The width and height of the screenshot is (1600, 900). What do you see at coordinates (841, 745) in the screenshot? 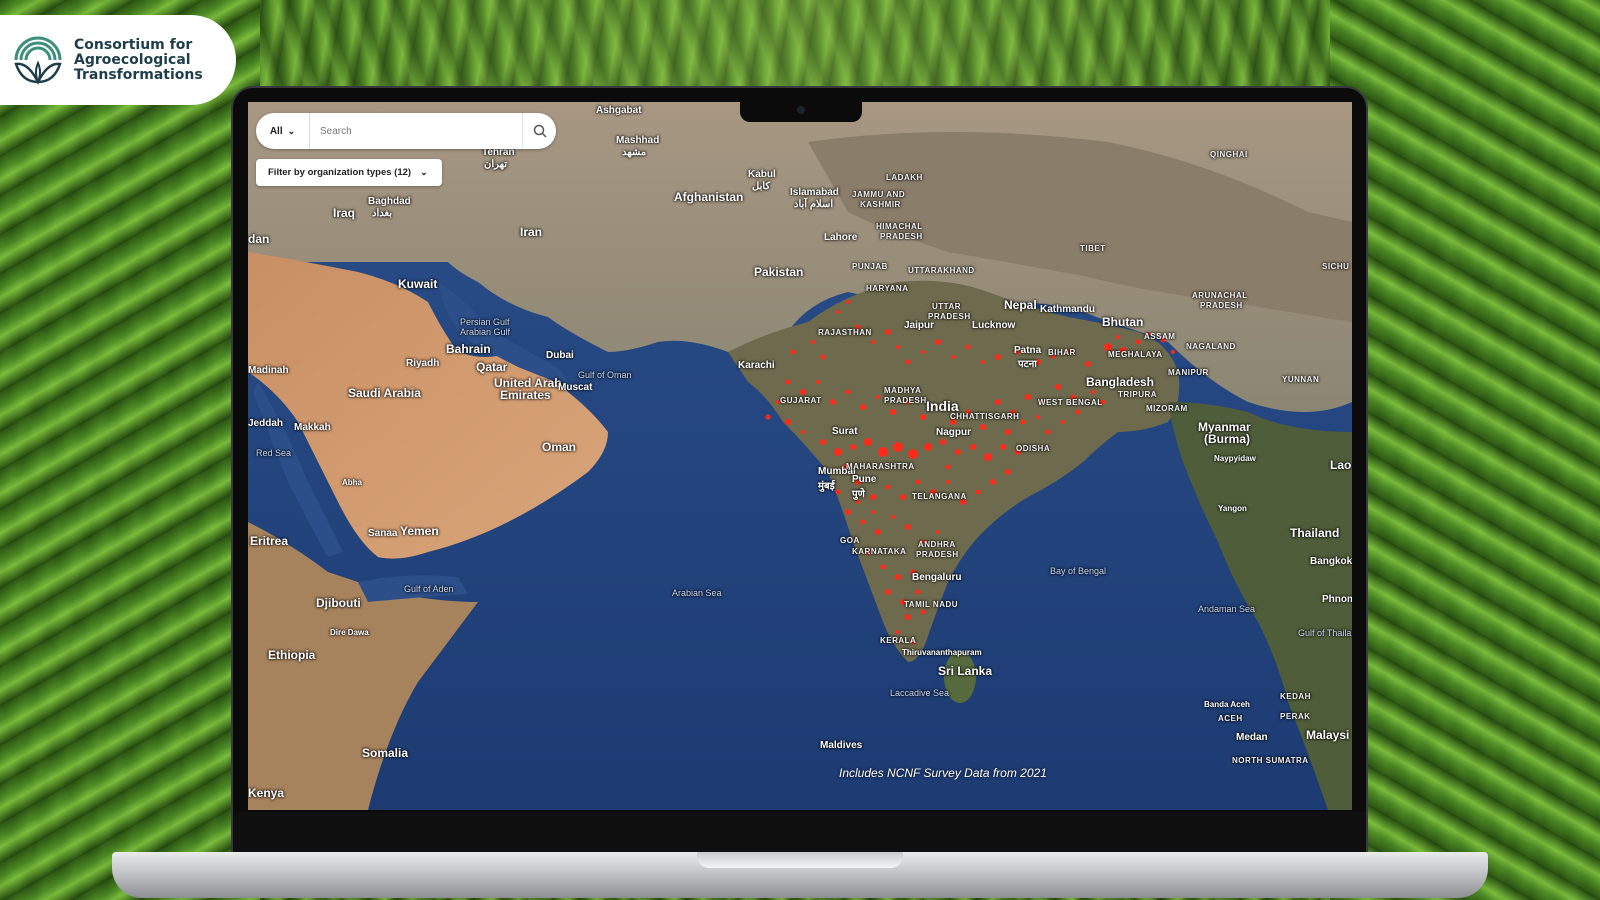
I see `map-label-maldives: Maldives` at bounding box center [841, 745].